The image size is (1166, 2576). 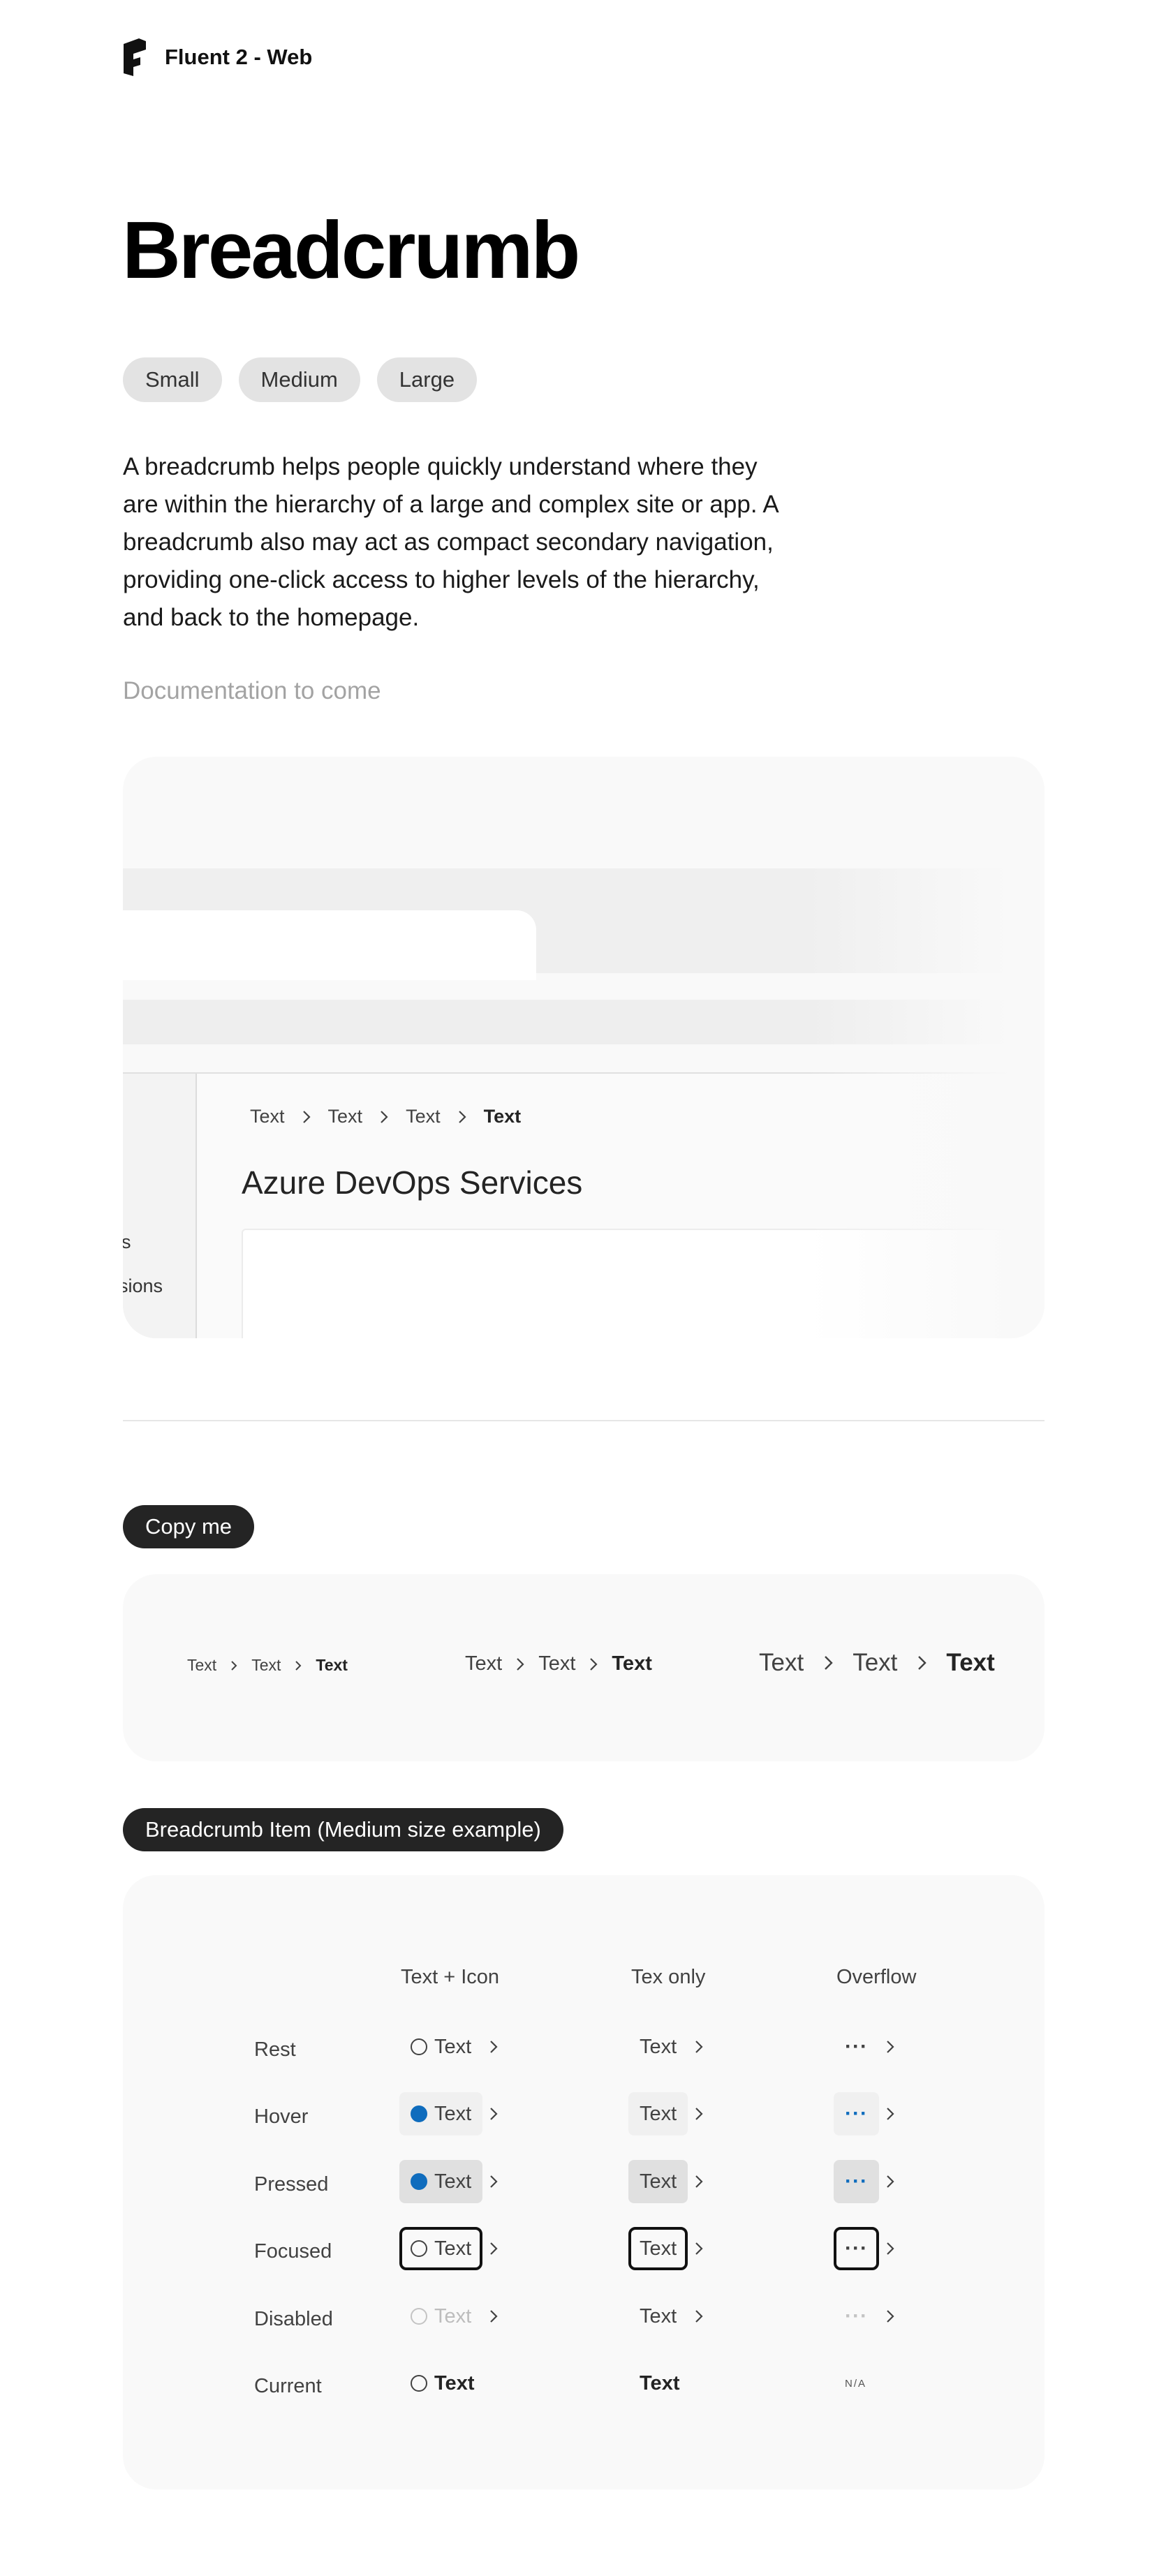 What do you see at coordinates (291, 2184) in the screenshot?
I see `row-label-pressed: Pressed` at bounding box center [291, 2184].